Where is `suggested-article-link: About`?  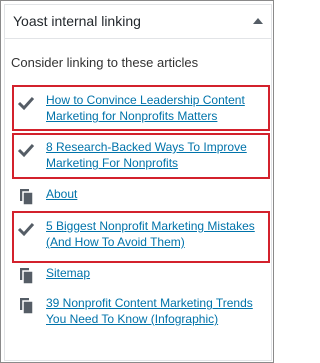 suggested-article-link: About is located at coordinates (153, 194).